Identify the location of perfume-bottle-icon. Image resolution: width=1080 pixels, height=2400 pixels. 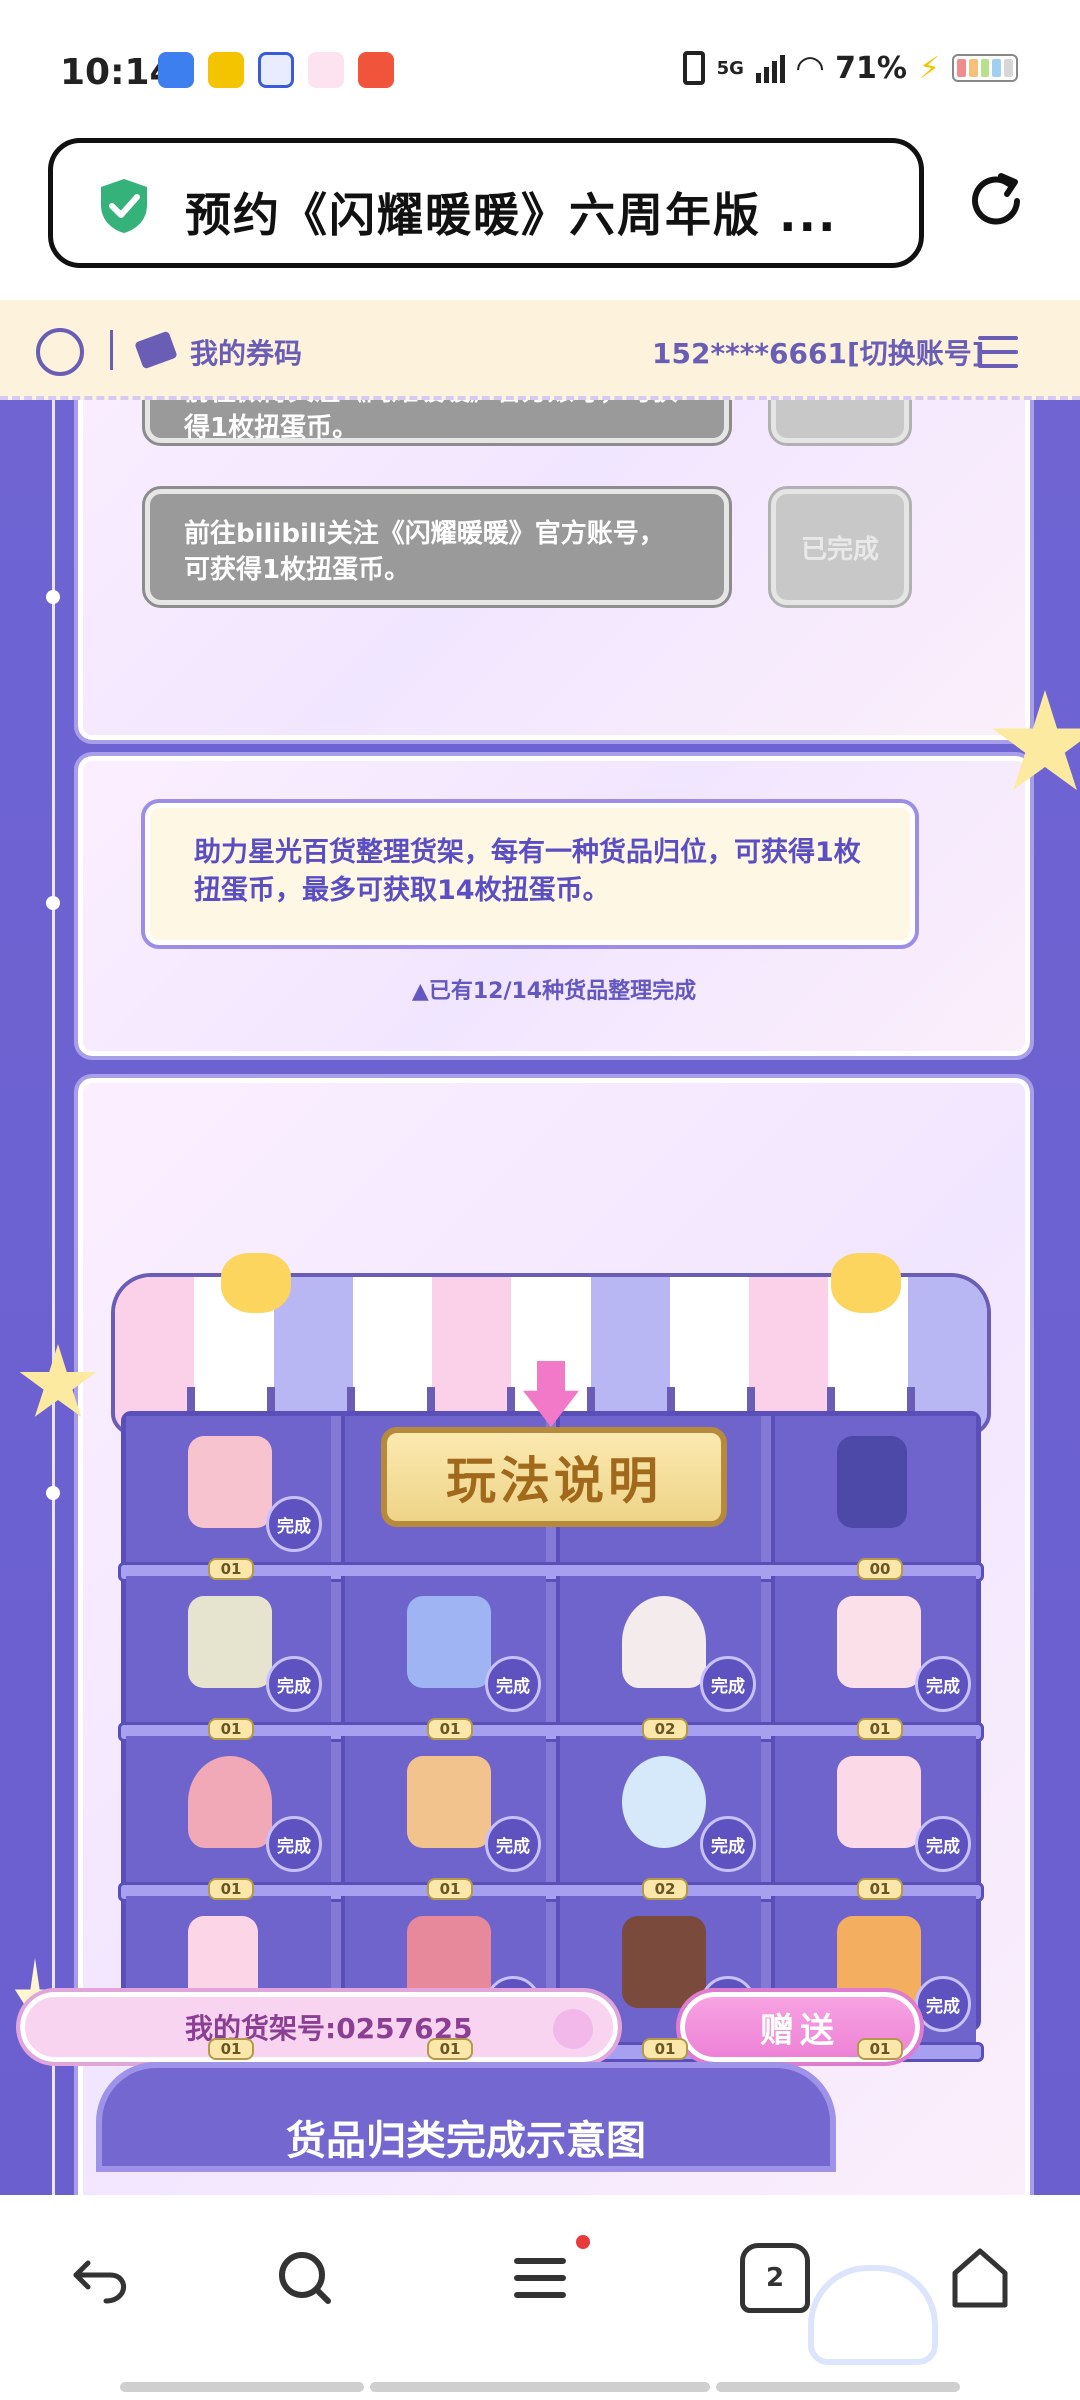
(449, 1642).